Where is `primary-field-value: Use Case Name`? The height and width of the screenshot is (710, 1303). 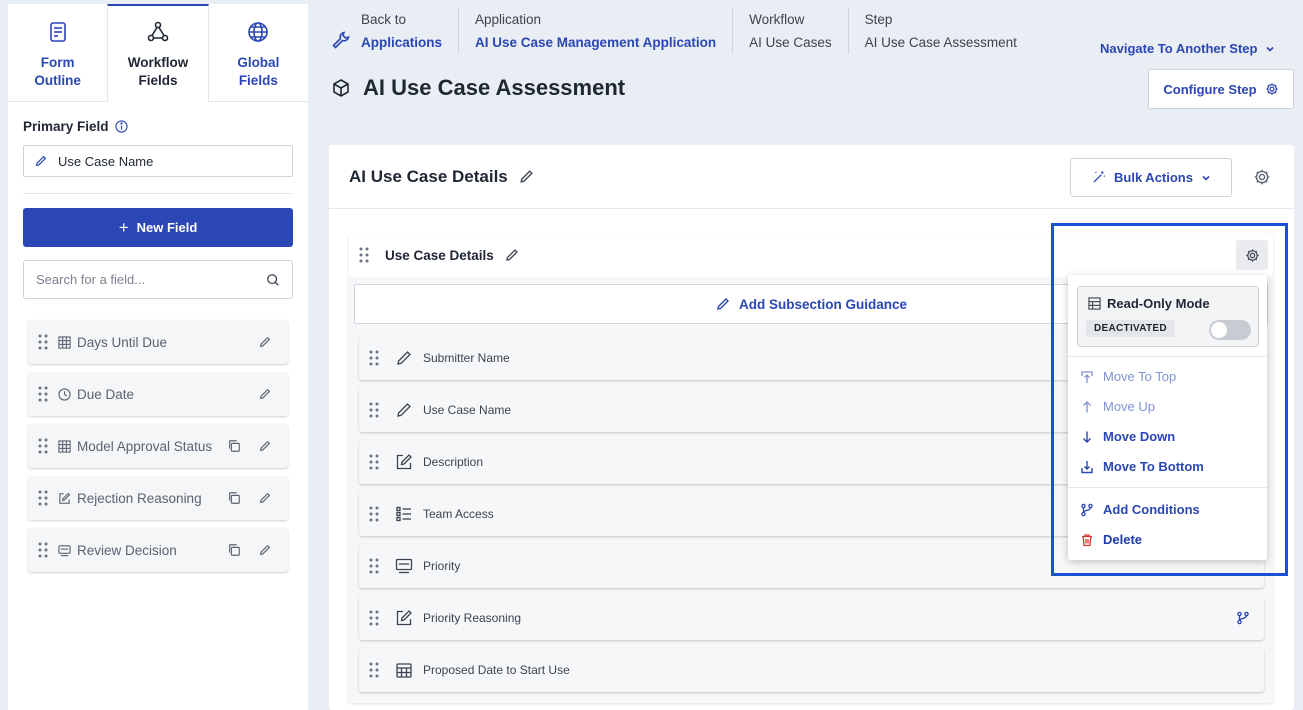 primary-field-value: Use Case Name is located at coordinates (106, 161).